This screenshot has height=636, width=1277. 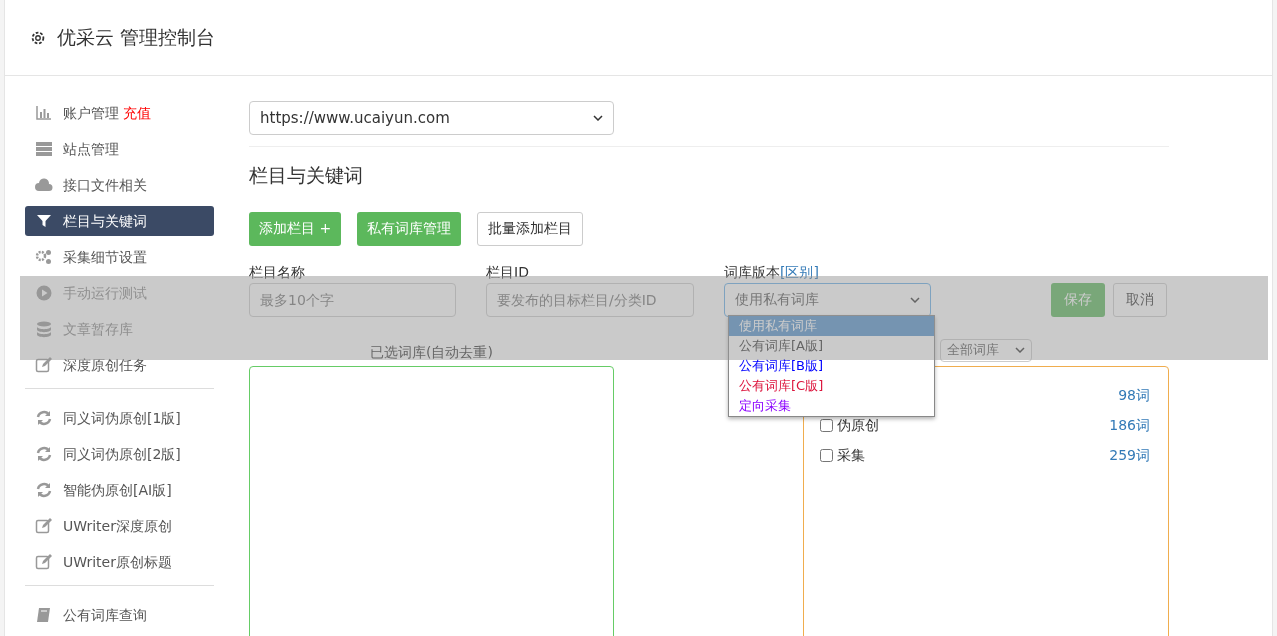 What do you see at coordinates (858, 425) in the screenshot?
I see `library-name: 伪原创` at bounding box center [858, 425].